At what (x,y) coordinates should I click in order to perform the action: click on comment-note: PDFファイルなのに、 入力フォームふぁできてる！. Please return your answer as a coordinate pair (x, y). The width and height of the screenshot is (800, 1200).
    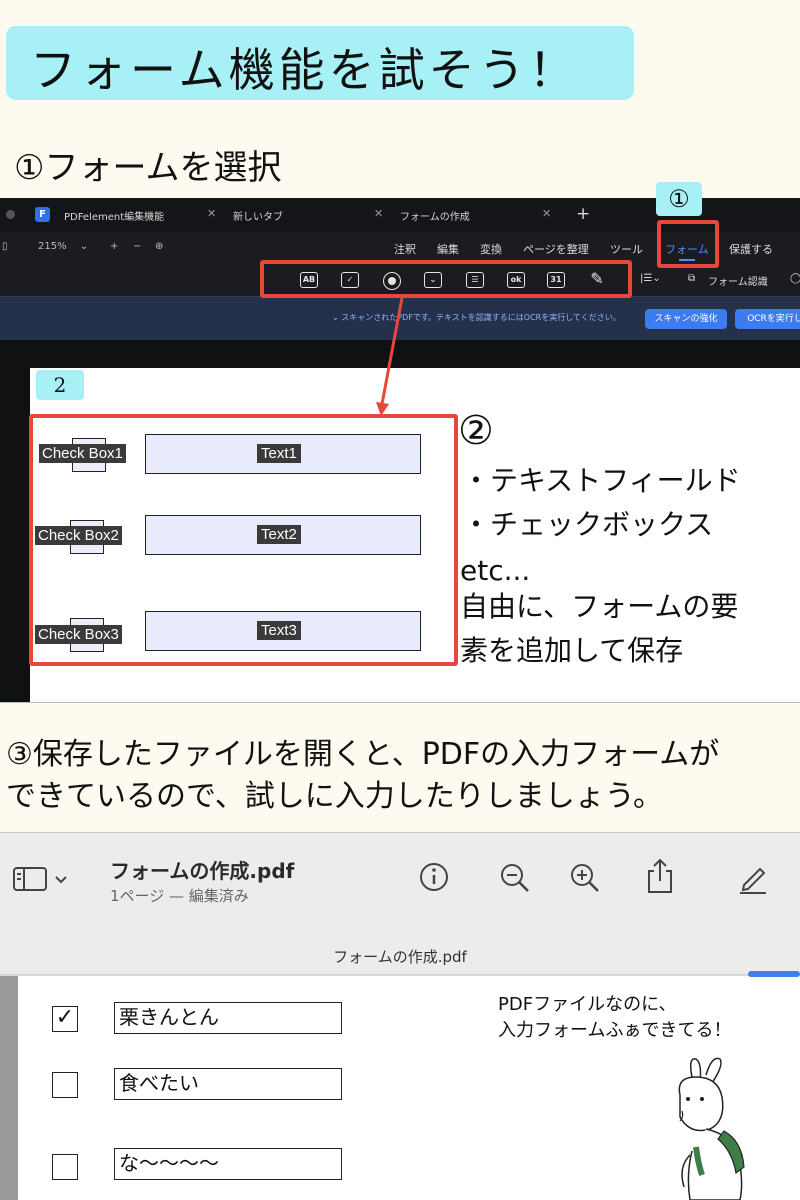
    Looking at the image, I should click on (614, 1018).